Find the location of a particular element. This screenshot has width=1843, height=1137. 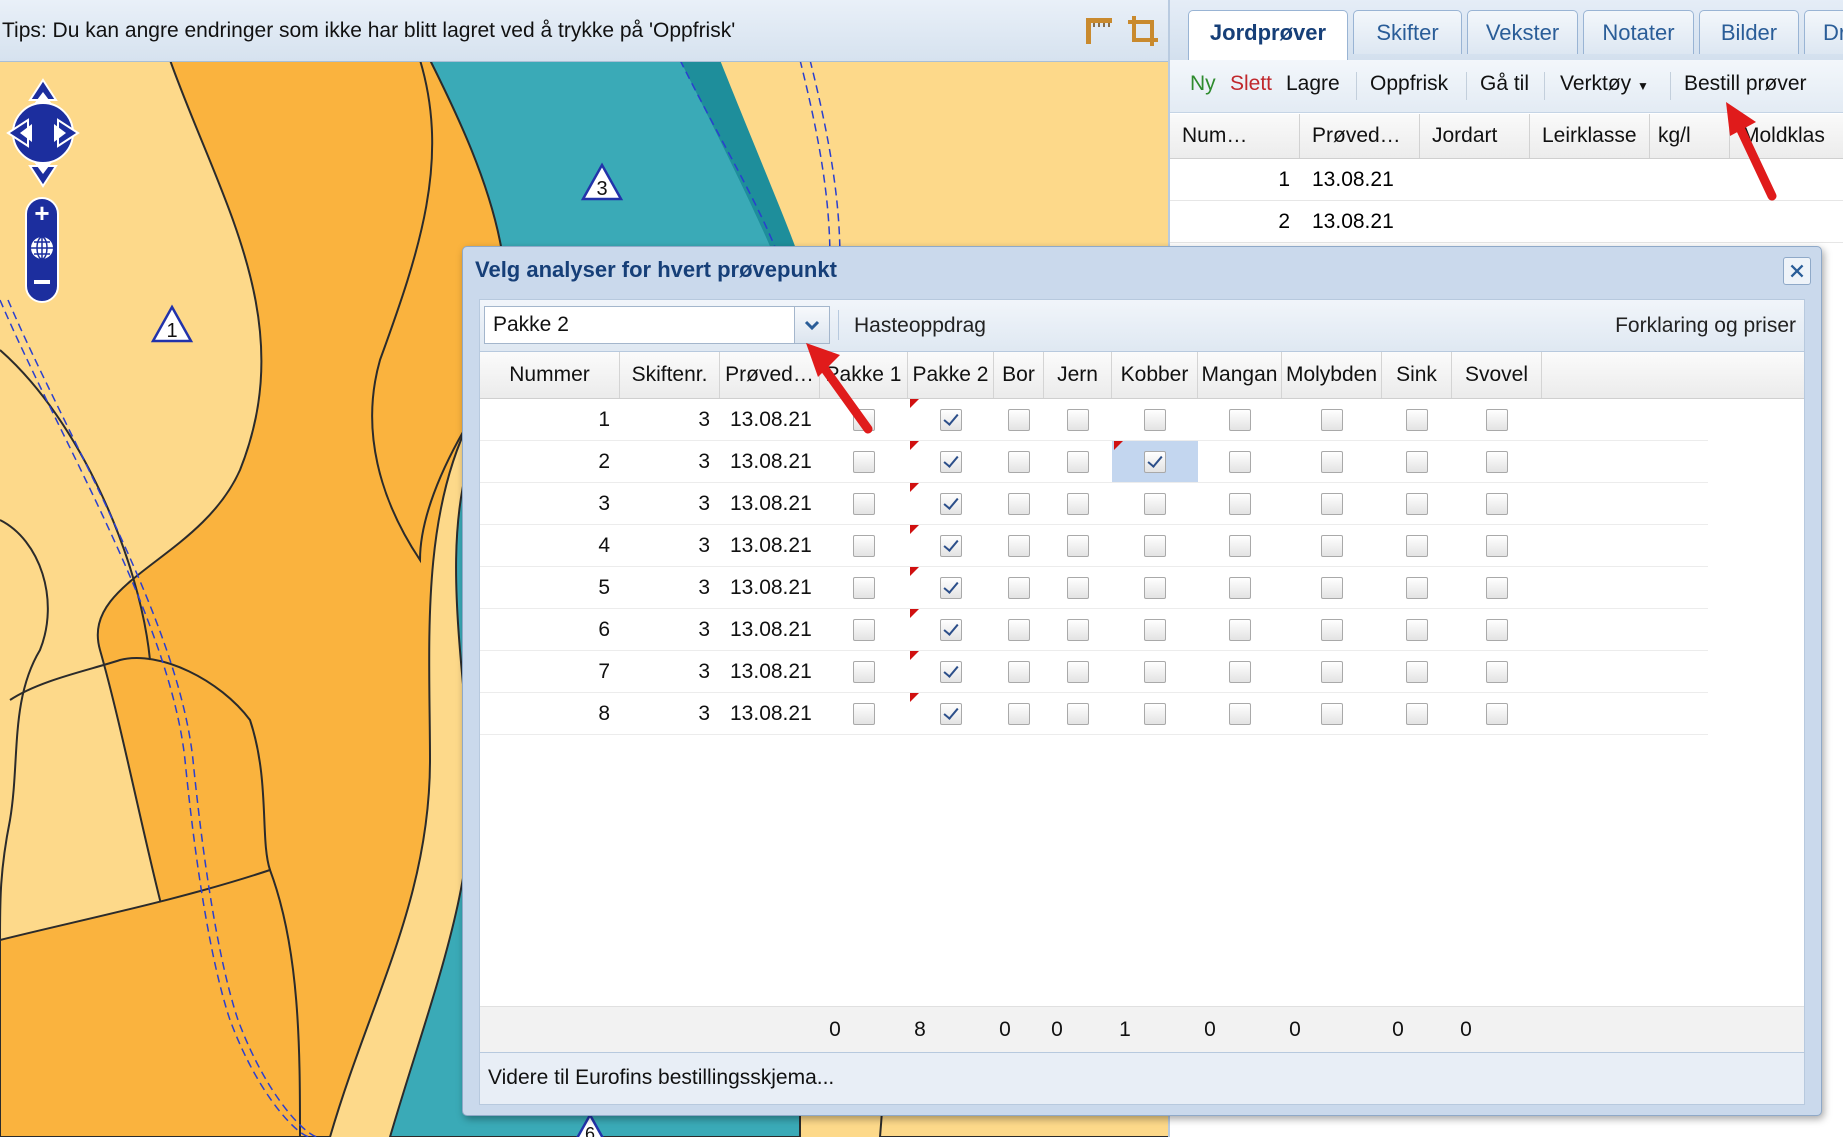

order-samples-button: Bestill prøver is located at coordinates (1745, 84).